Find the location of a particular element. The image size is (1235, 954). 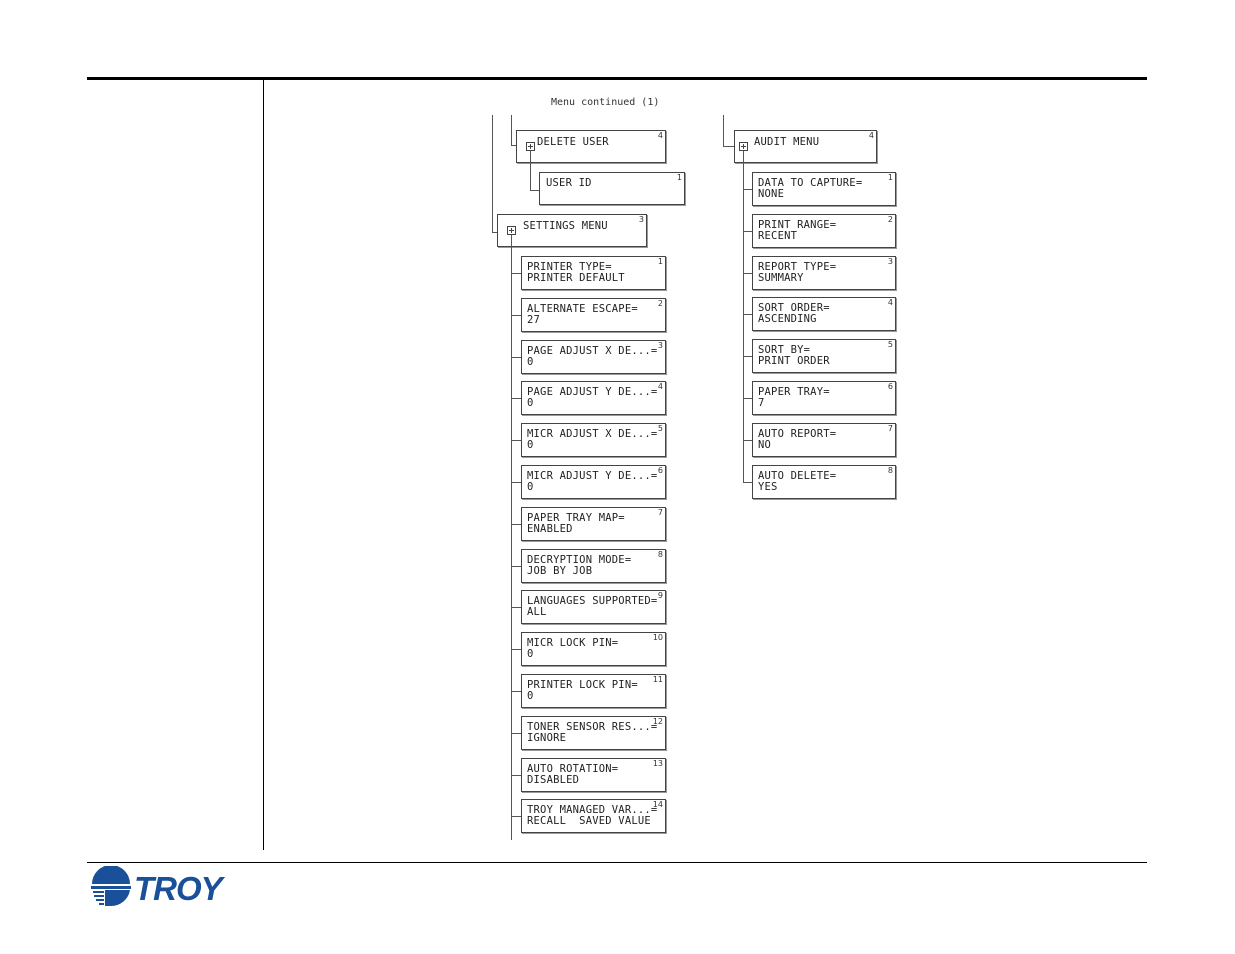

item-number: 8 is located at coordinates (660, 554).